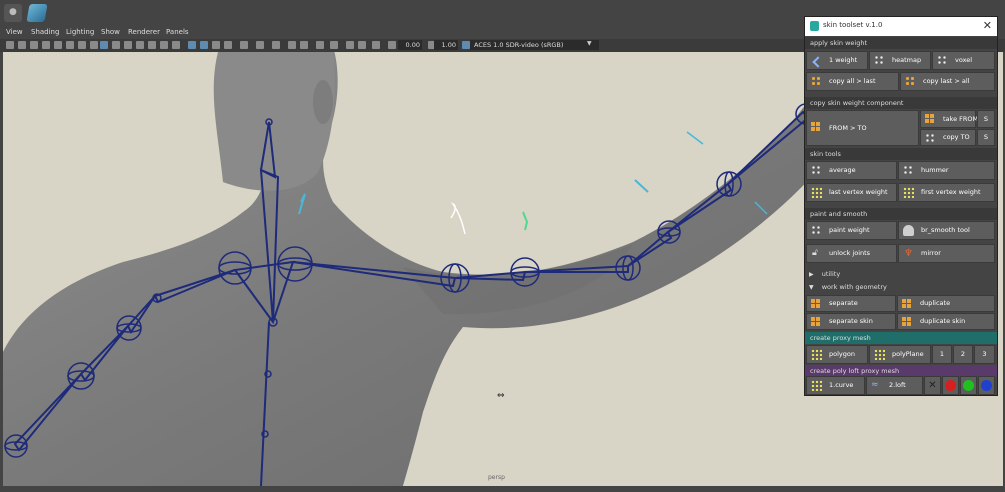 This screenshot has width=1005, height=492. I want to click on last-vertex-weight-button: last vertex weight, so click(851, 192).